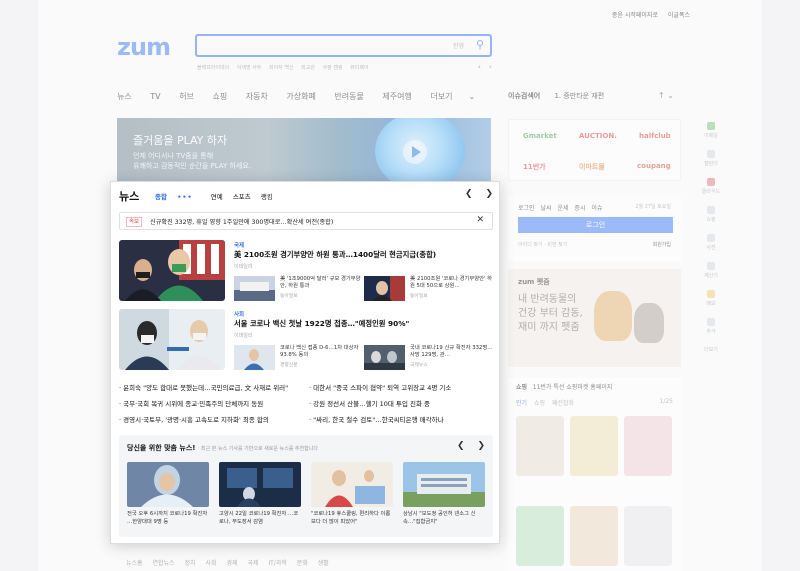  I want to click on auction-logo: AUCTION., so click(598, 136).